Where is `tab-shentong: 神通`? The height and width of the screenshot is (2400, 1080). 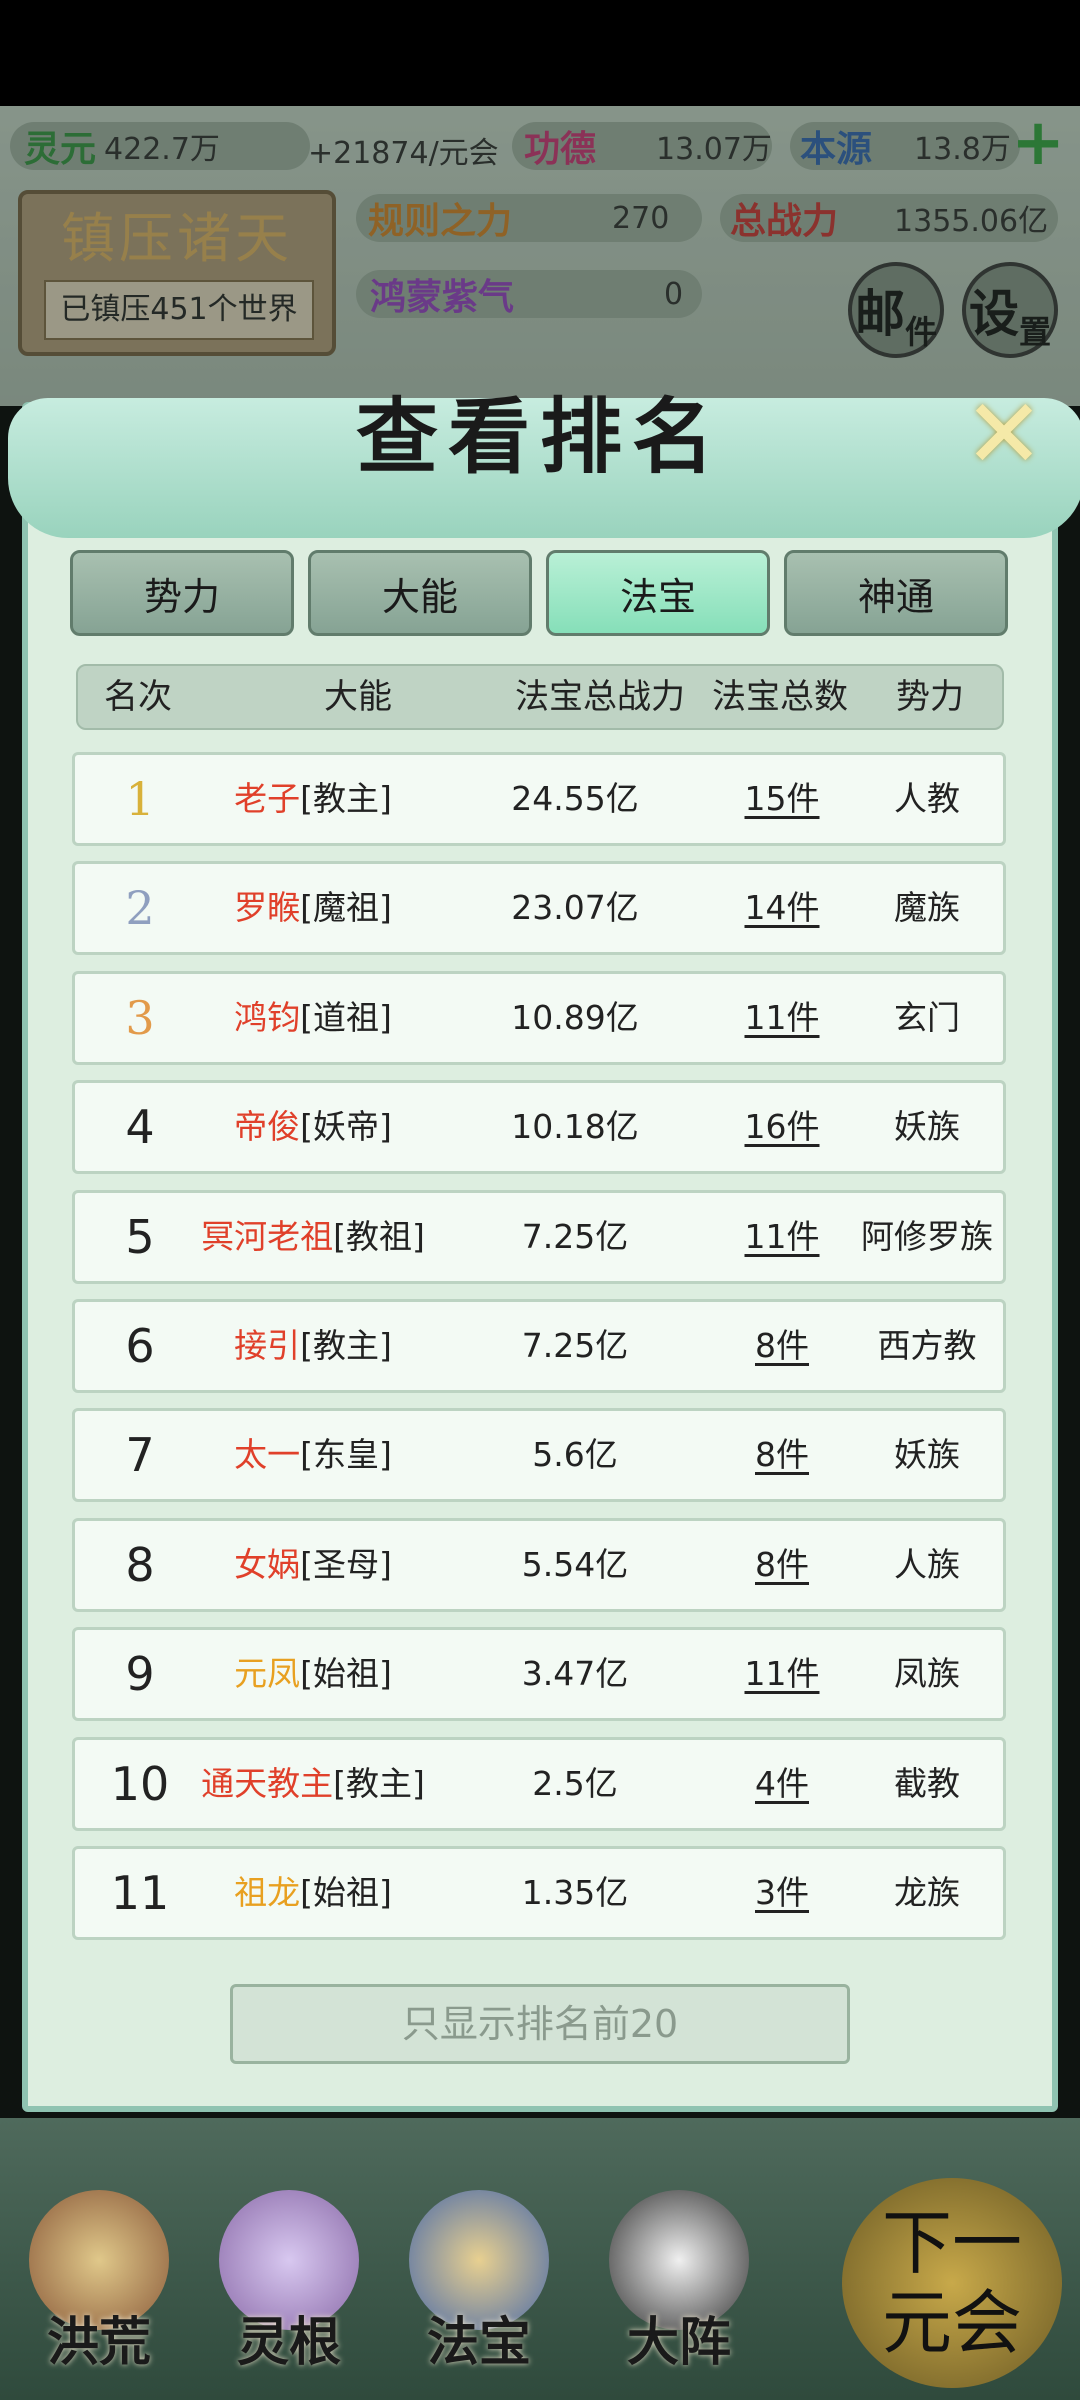
tab-shentong: 神通 is located at coordinates (896, 593).